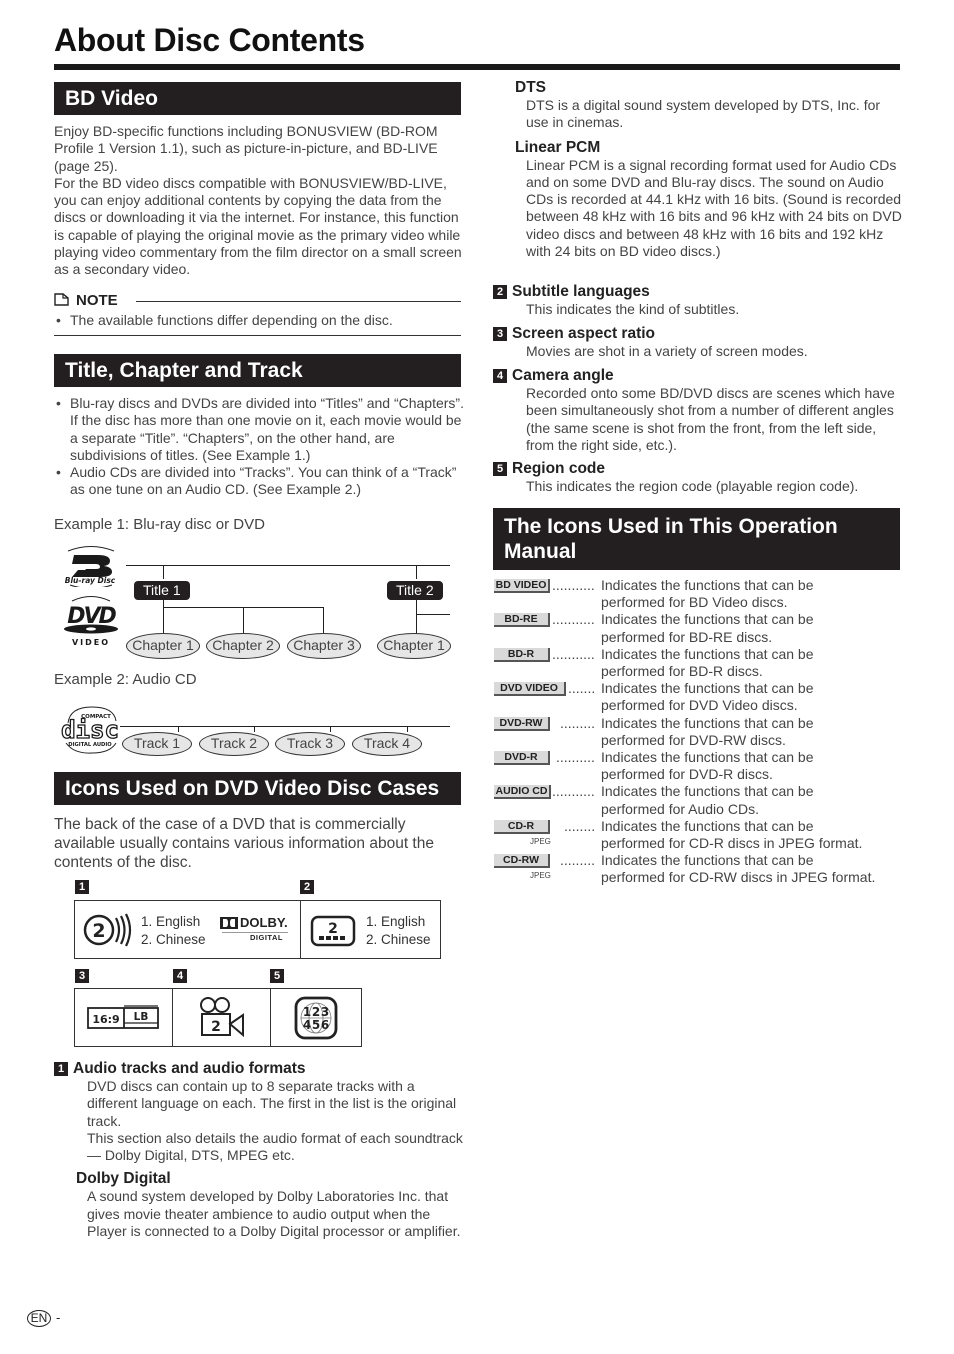  Describe the element at coordinates (82, 976) in the screenshot. I see `panel-number-3: 3` at that location.